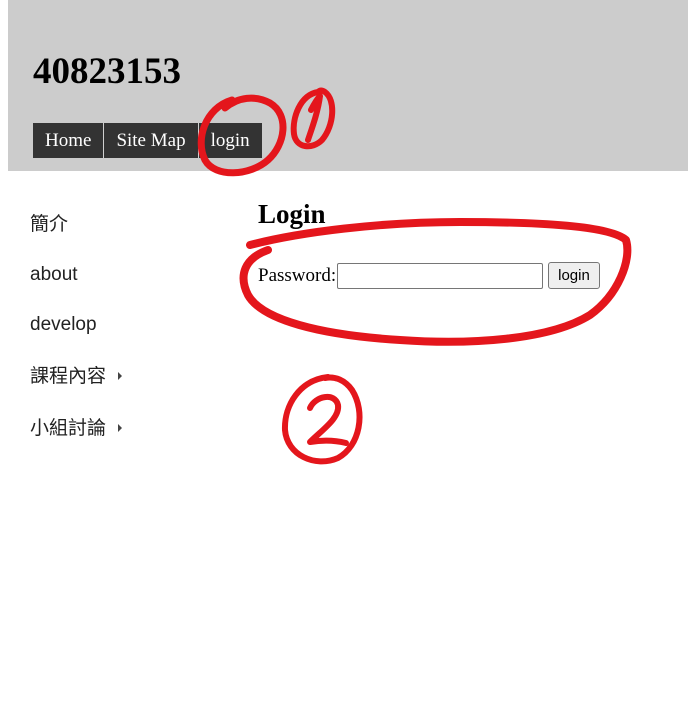 The image size is (688, 726). Describe the element at coordinates (574, 275) in the screenshot. I see `login-button: login` at that location.